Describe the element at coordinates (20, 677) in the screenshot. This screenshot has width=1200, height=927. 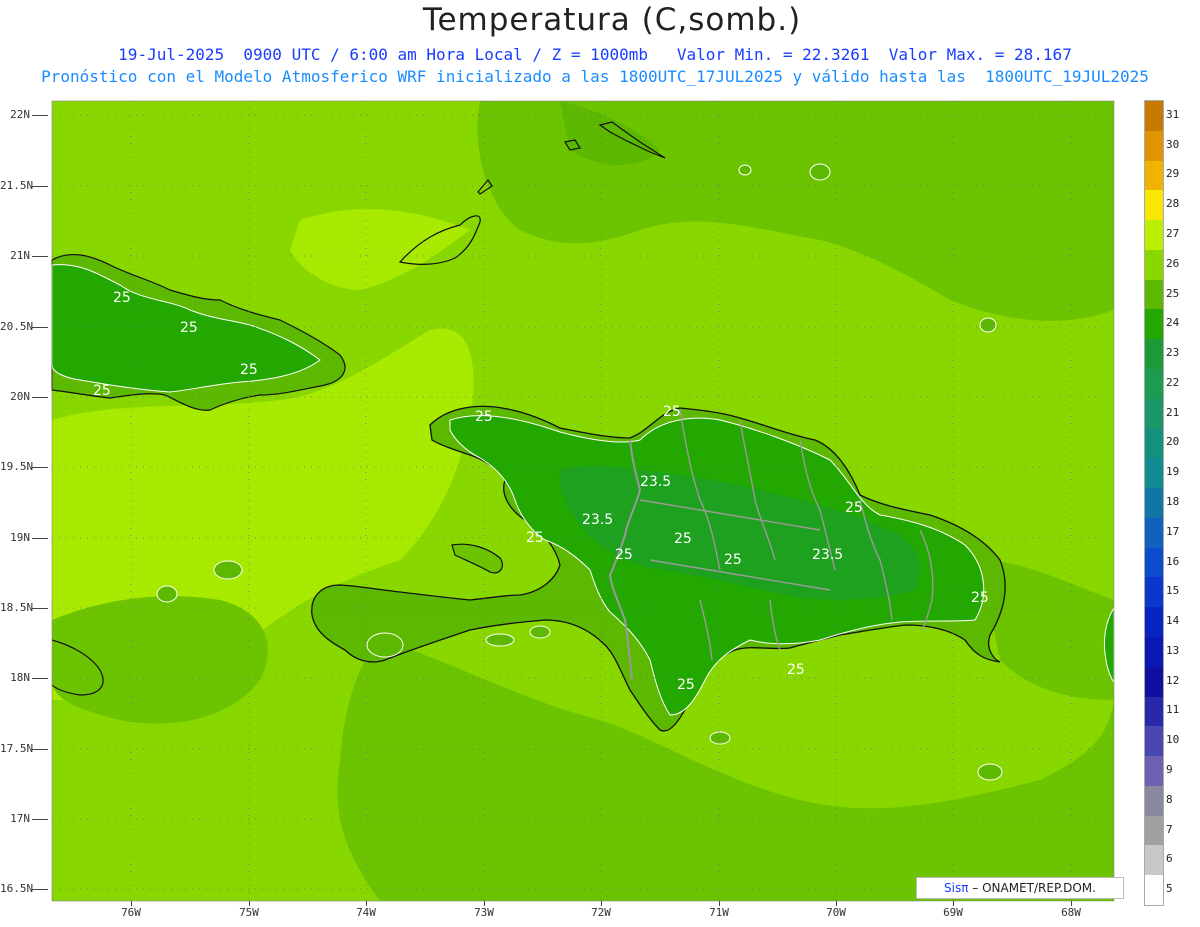
I see `latitude-label: 18N` at that location.